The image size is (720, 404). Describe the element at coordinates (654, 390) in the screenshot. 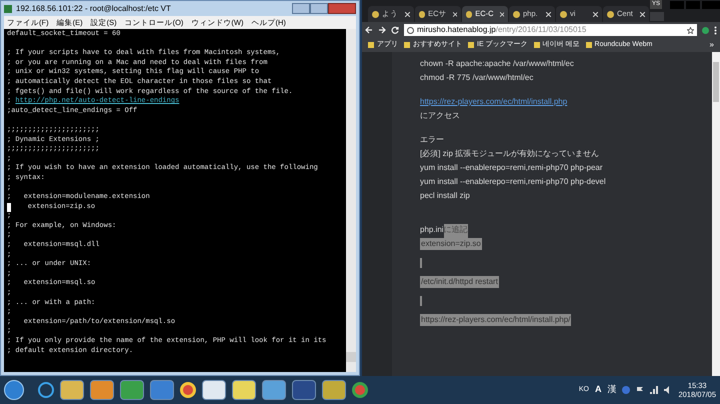

I see `signal-icon` at that location.